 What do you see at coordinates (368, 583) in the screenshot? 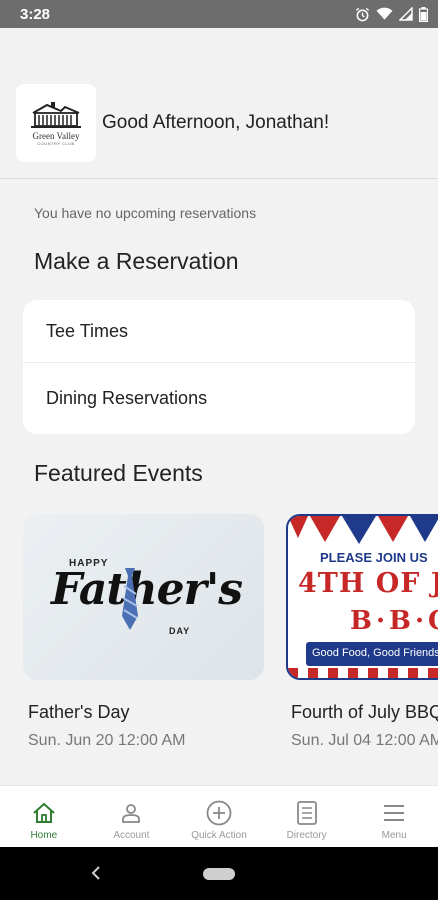
I see `image-text-4th-of-july: 4TH OF JULY` at bounding box center [368, 583].